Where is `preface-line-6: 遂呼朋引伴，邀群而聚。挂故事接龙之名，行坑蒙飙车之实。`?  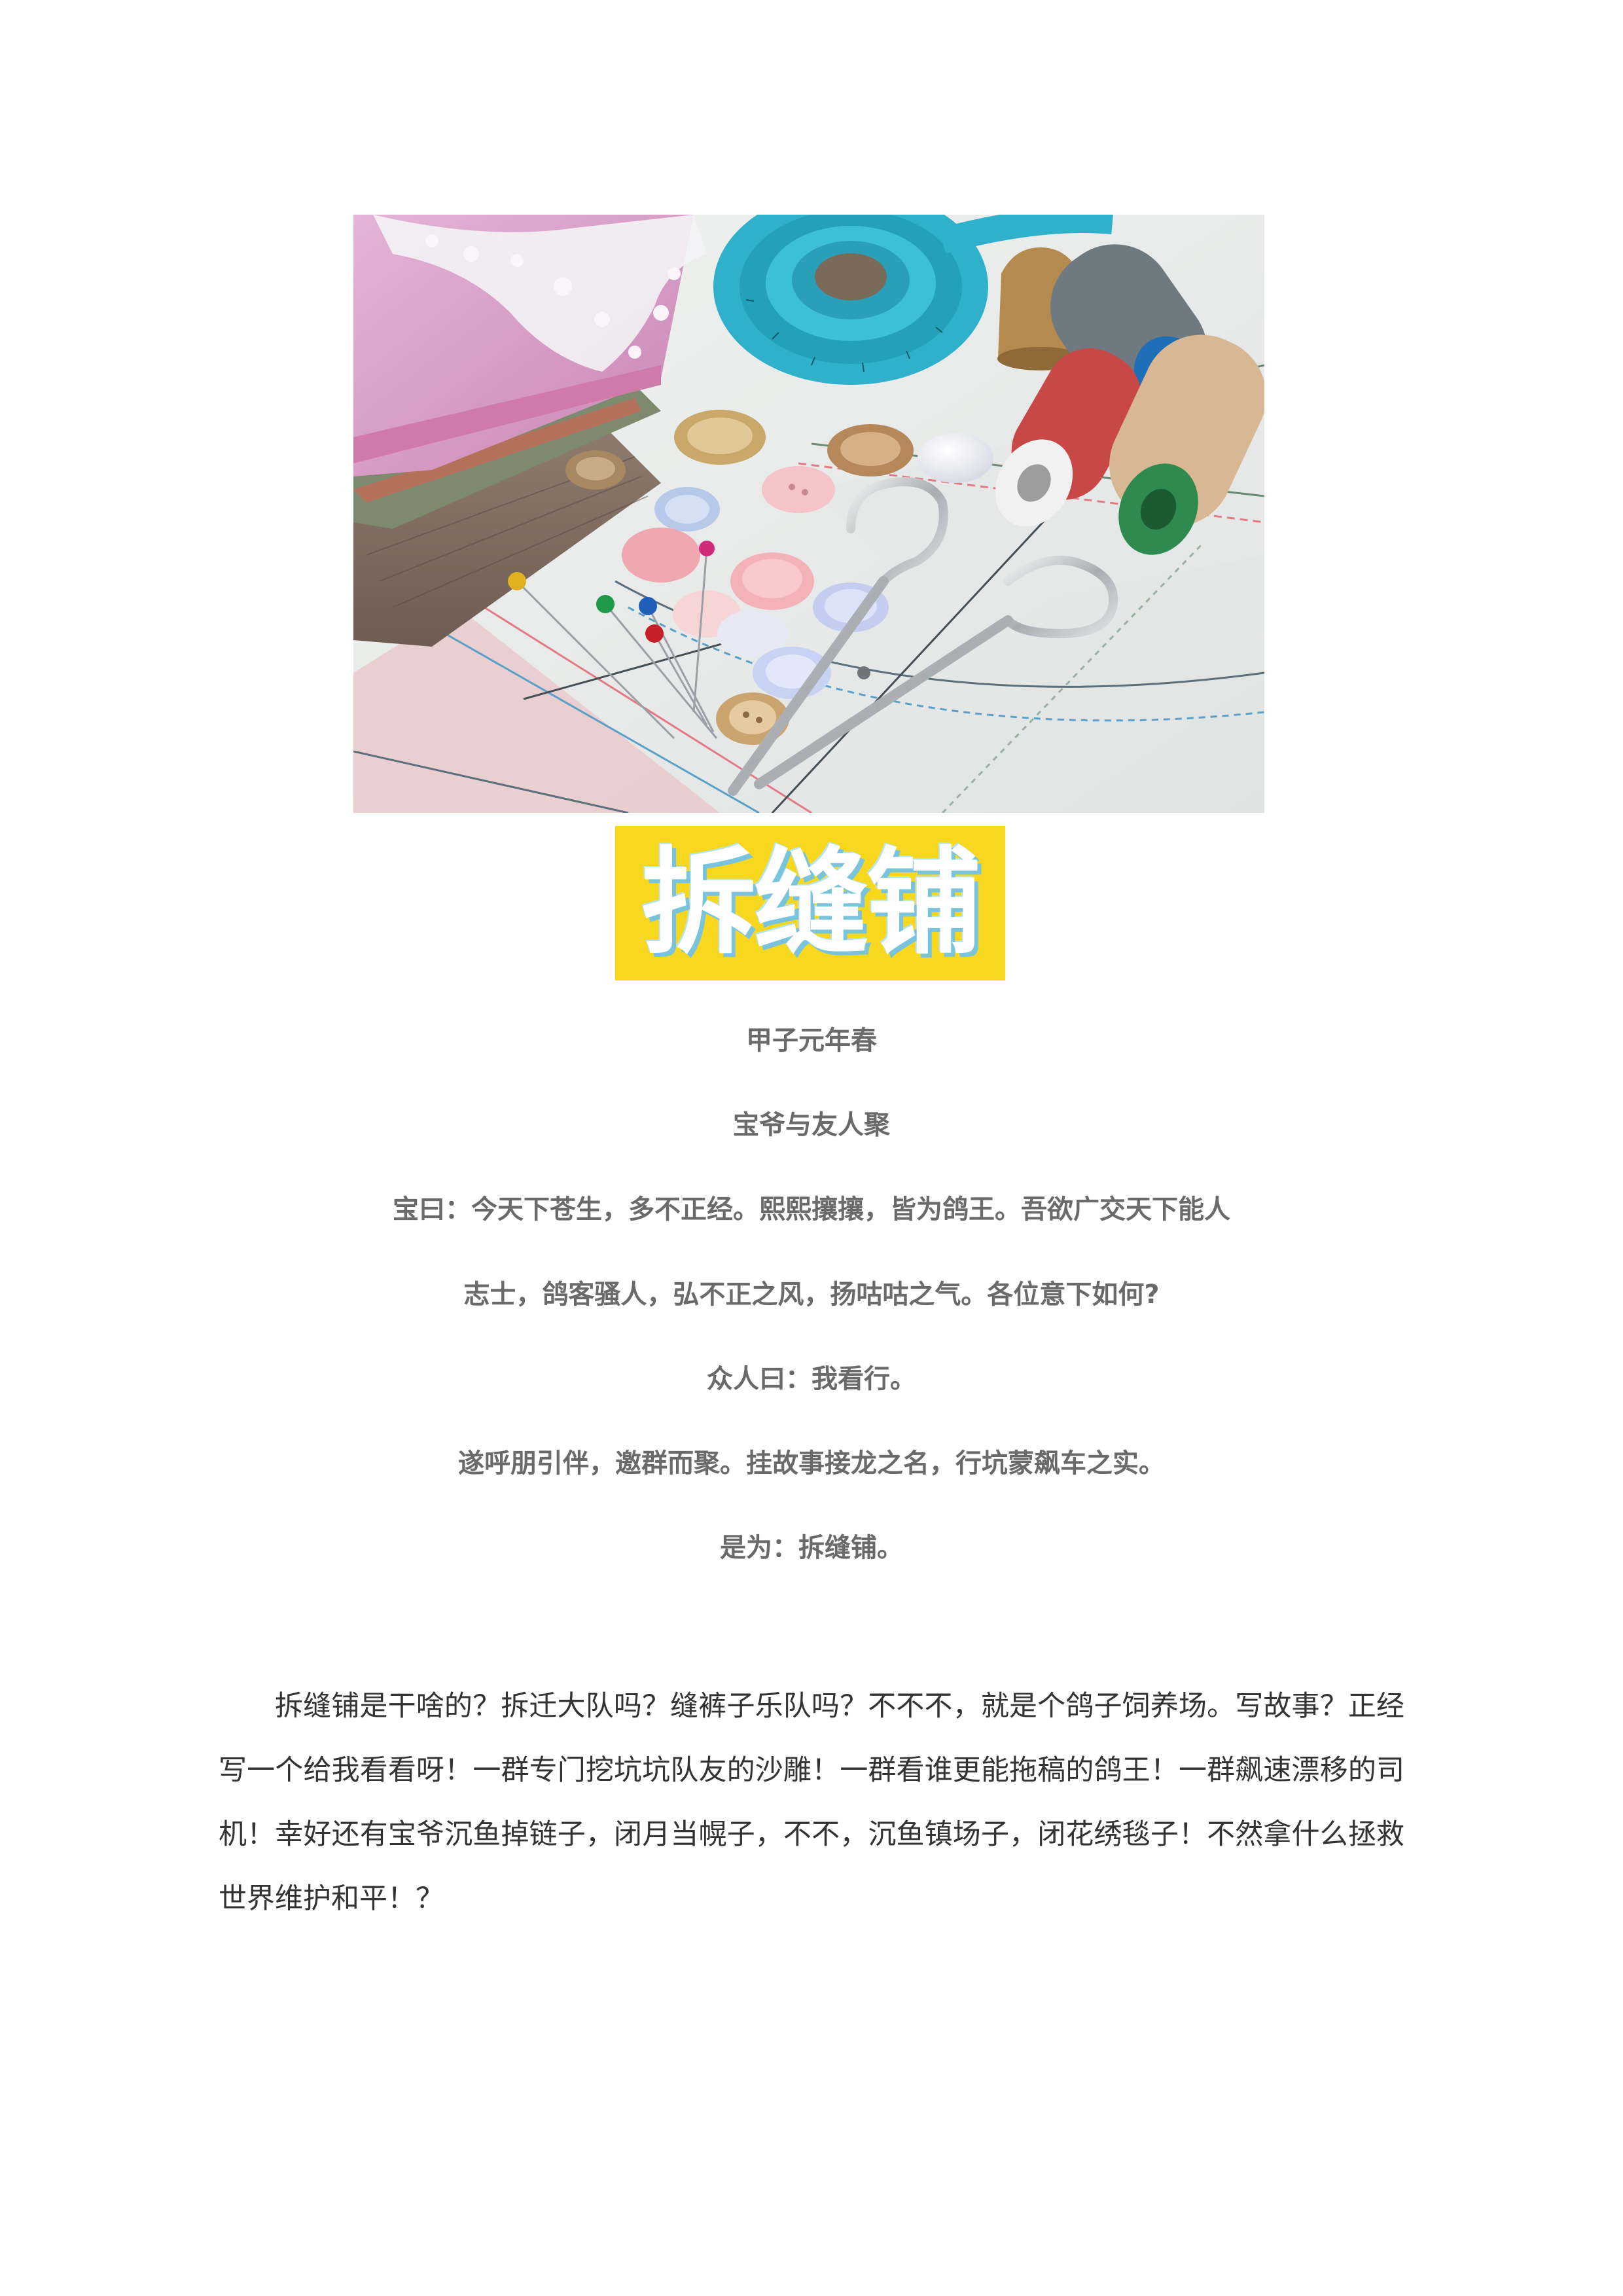 preface-line-6: 遂呼朋引伴，邀群而聚。挂故事接龙之名，行坑蒙飙车之实。 is located at coordinates (811, 1463).